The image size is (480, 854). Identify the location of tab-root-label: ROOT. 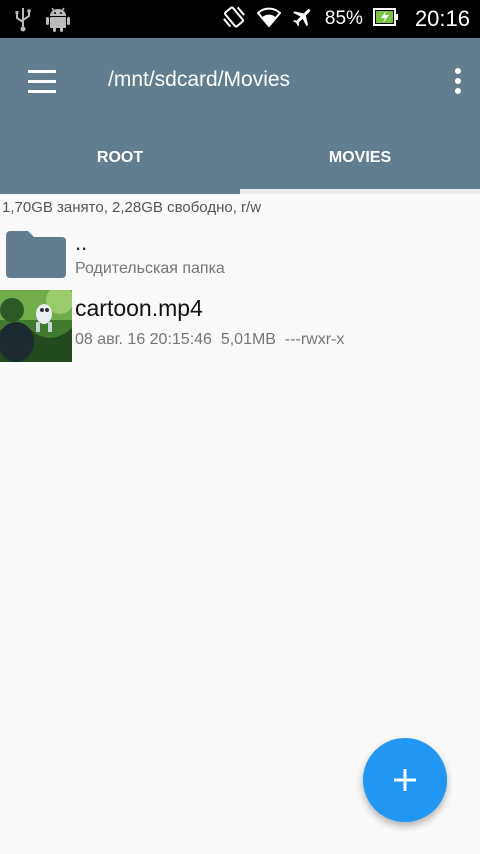
(120, 157).